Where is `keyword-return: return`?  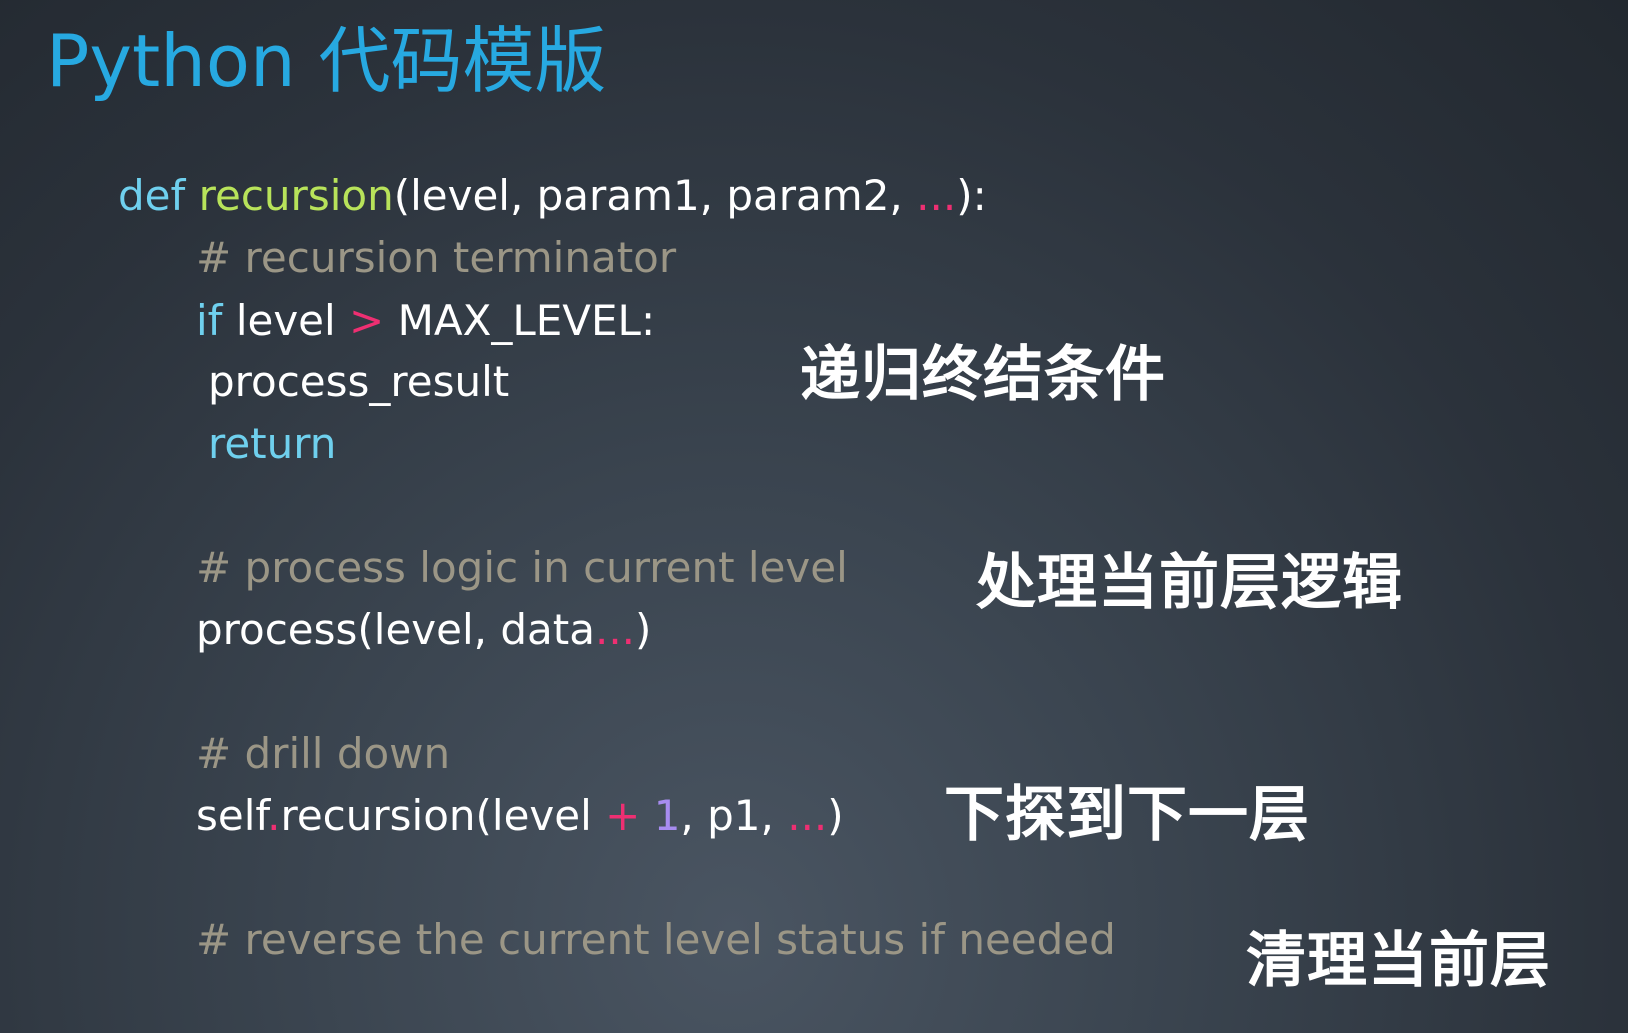
keyword-return: return is located at coordinates (272, 443).